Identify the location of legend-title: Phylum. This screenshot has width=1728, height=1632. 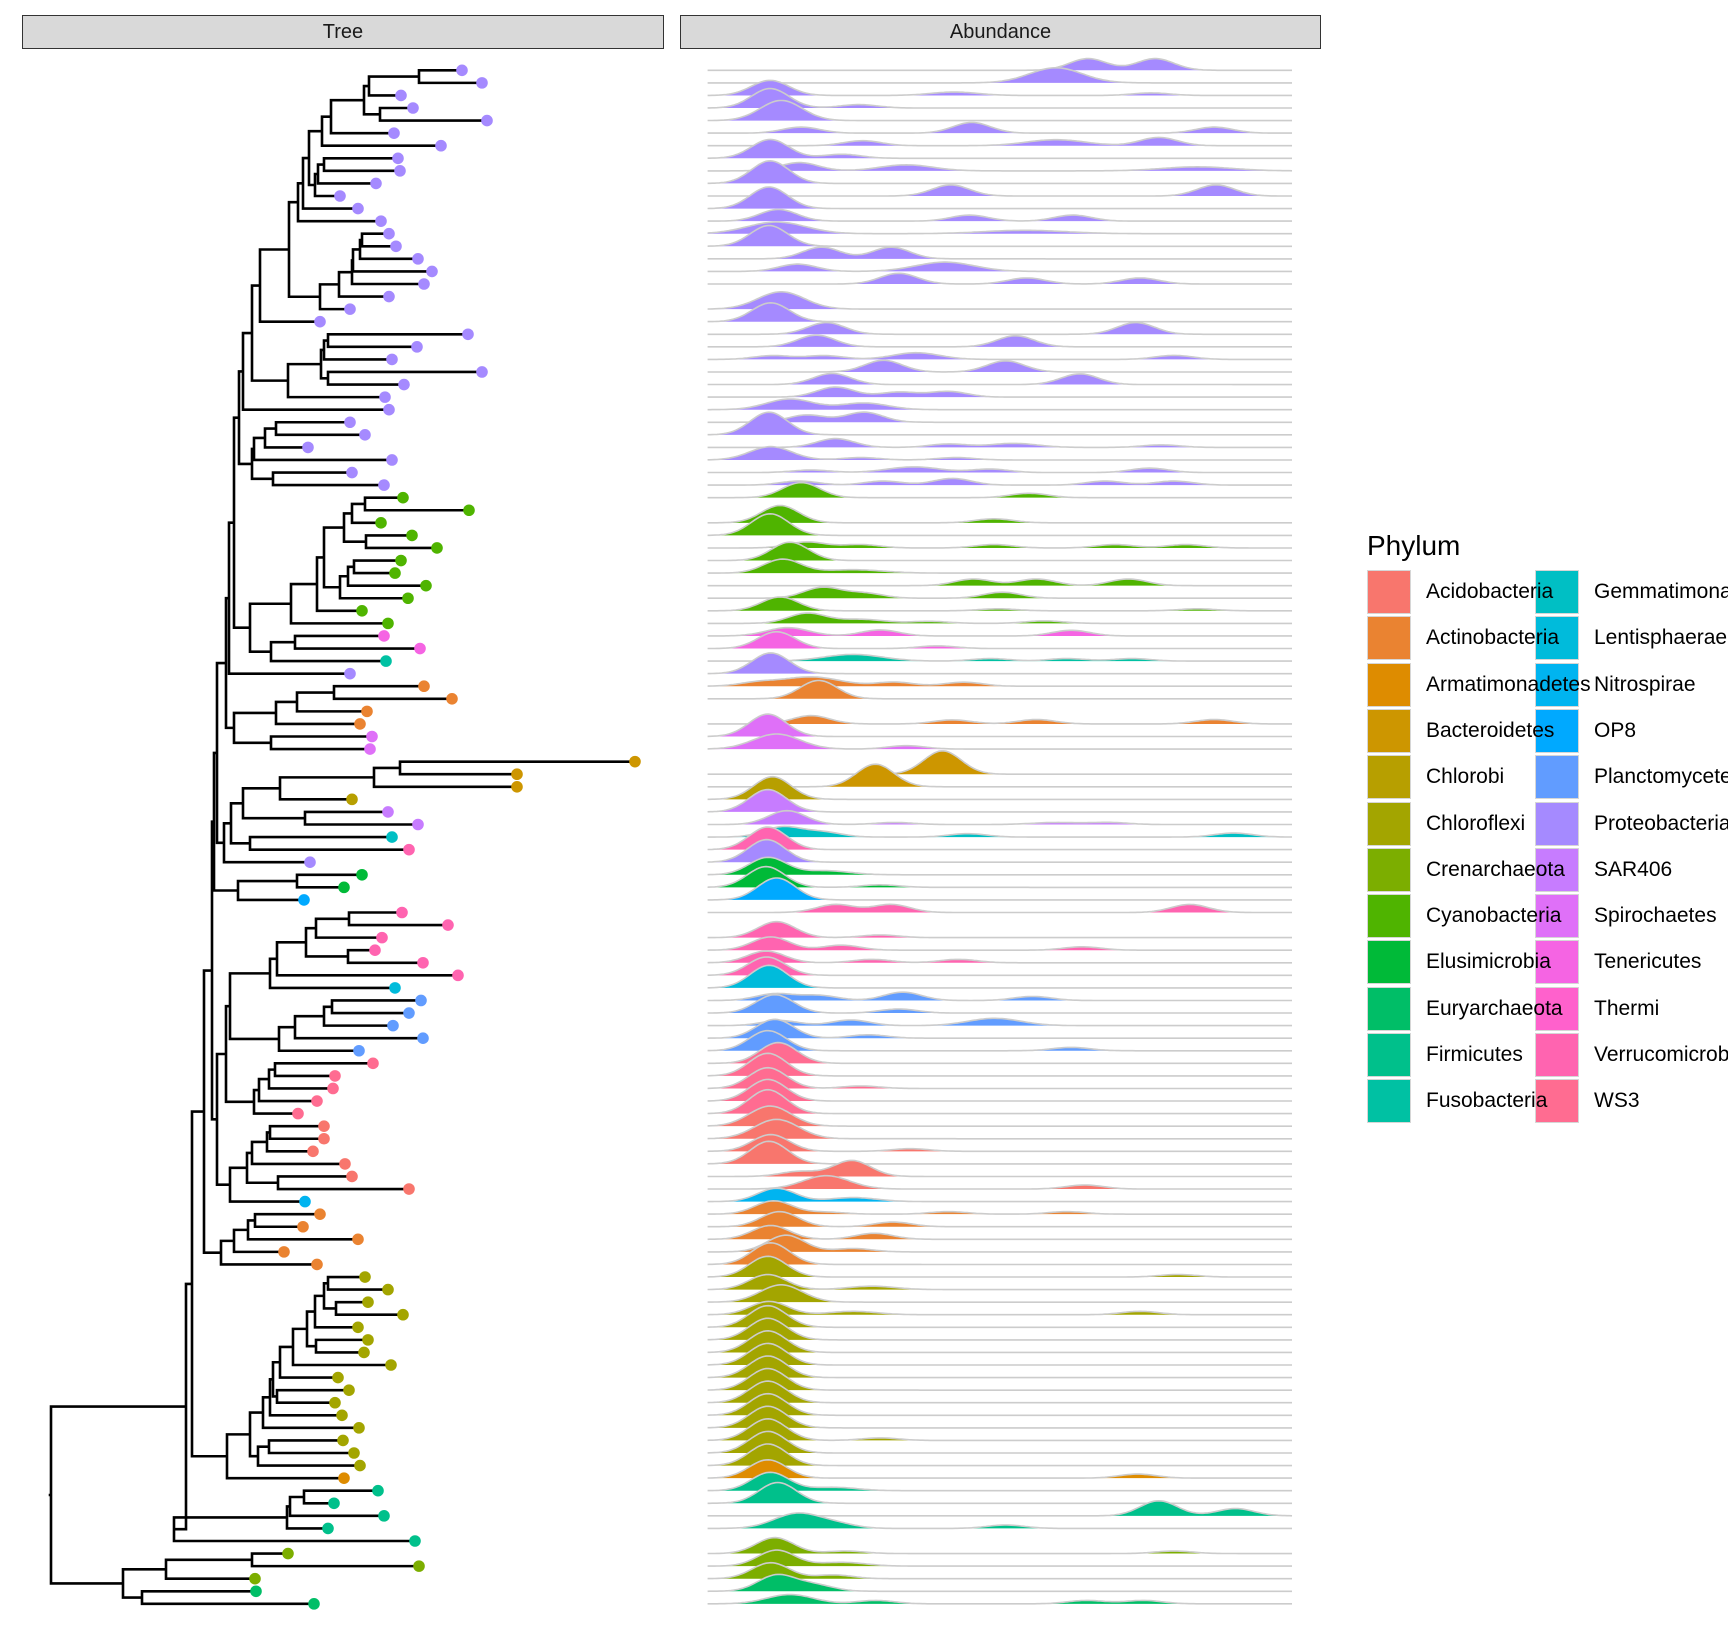
(1414, 545).